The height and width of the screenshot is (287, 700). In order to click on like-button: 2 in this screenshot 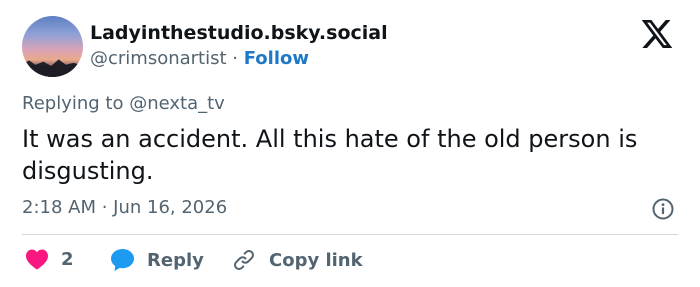, I will do `click(49, 259)`.